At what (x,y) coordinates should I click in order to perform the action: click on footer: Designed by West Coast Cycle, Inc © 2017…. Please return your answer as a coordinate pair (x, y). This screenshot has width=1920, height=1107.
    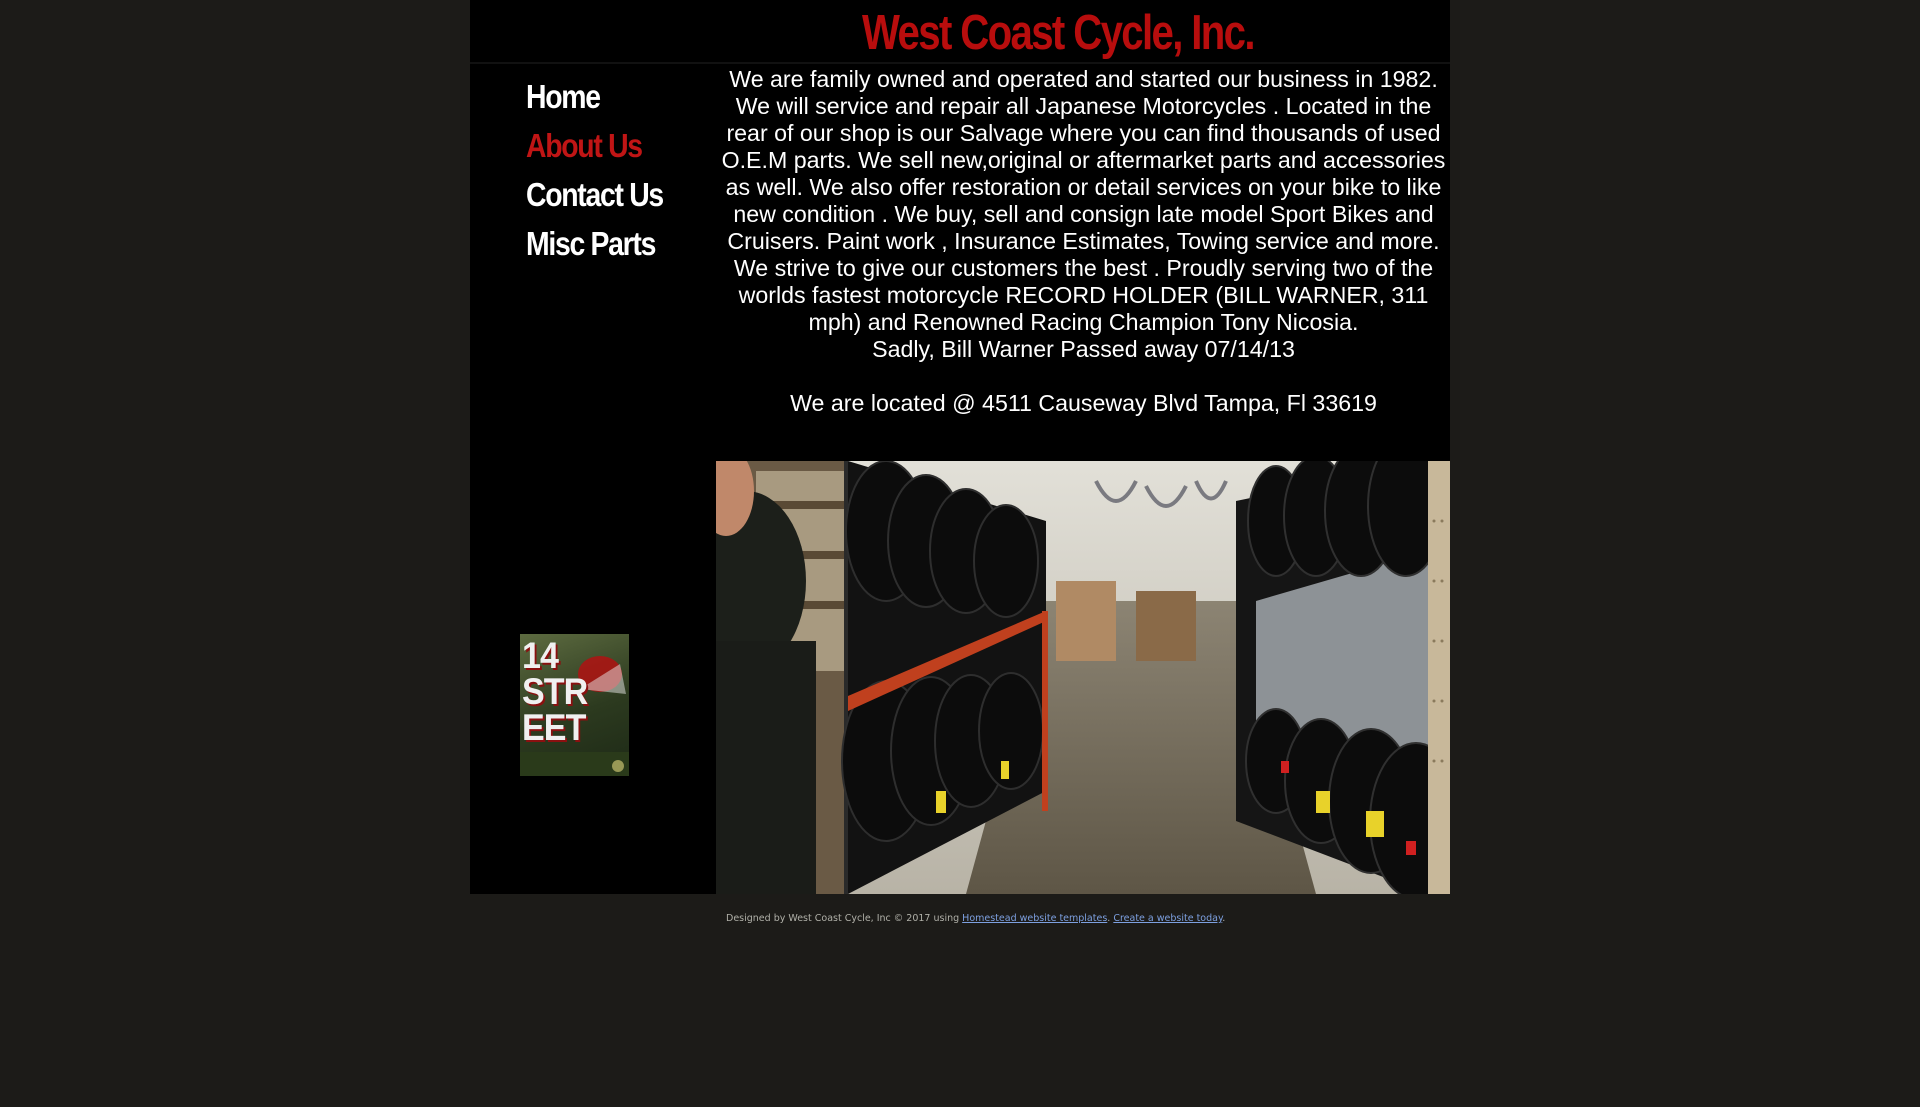
    Looking at the image, I should click on (1076, 918).